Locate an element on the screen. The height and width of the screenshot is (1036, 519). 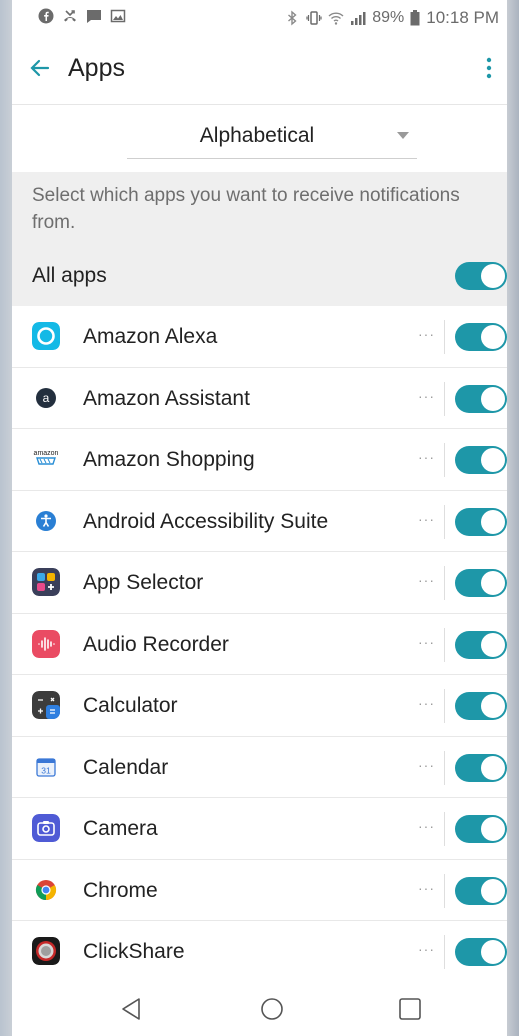
app-name: Audio Recorder is located at coordinates (156, 644).